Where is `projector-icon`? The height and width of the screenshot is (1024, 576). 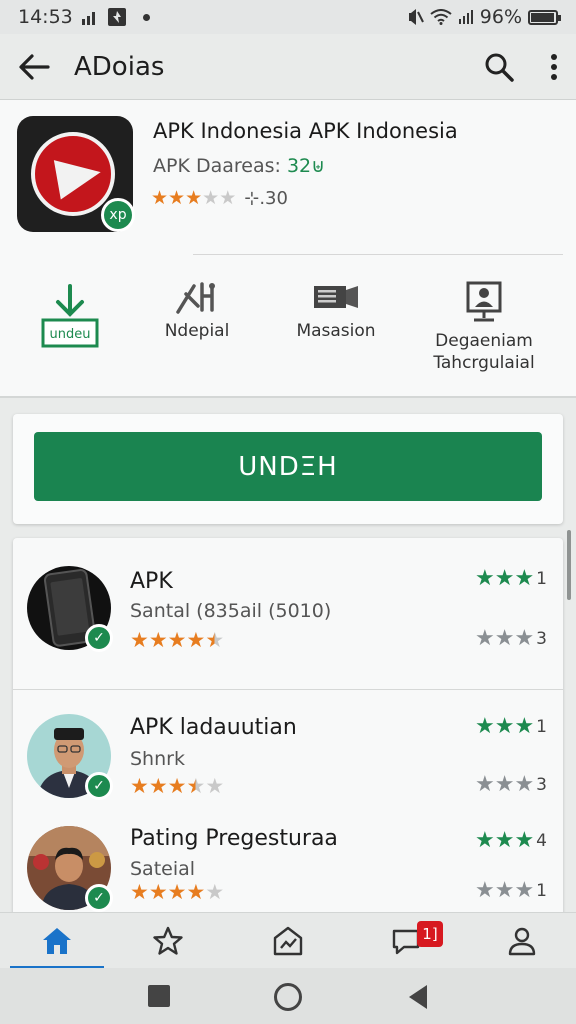 projector-icon is located at coordinates (336, 297).